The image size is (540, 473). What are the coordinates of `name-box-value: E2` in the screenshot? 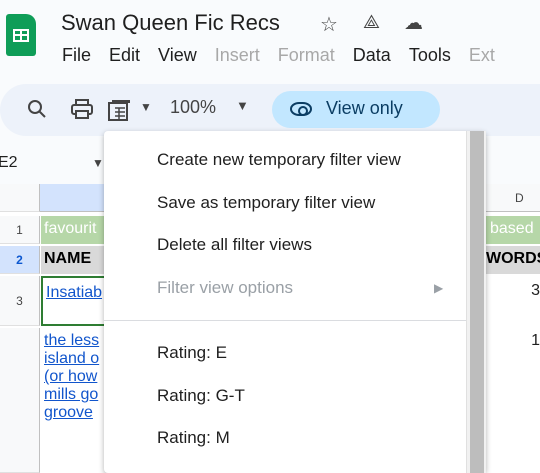 It's located at (9, 162).